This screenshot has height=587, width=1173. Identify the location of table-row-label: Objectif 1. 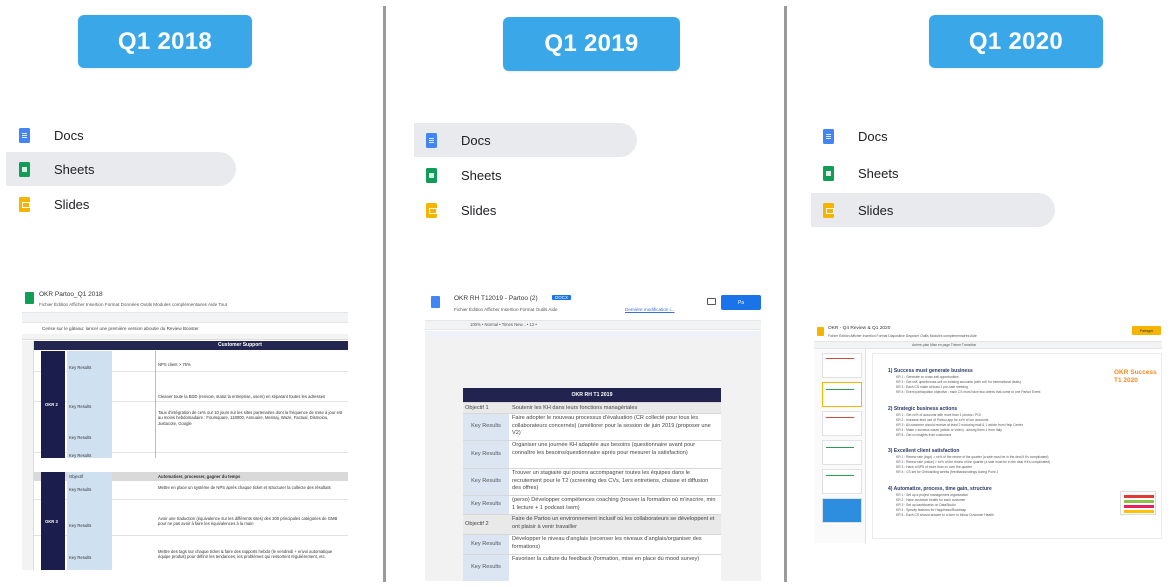
(486, 407).